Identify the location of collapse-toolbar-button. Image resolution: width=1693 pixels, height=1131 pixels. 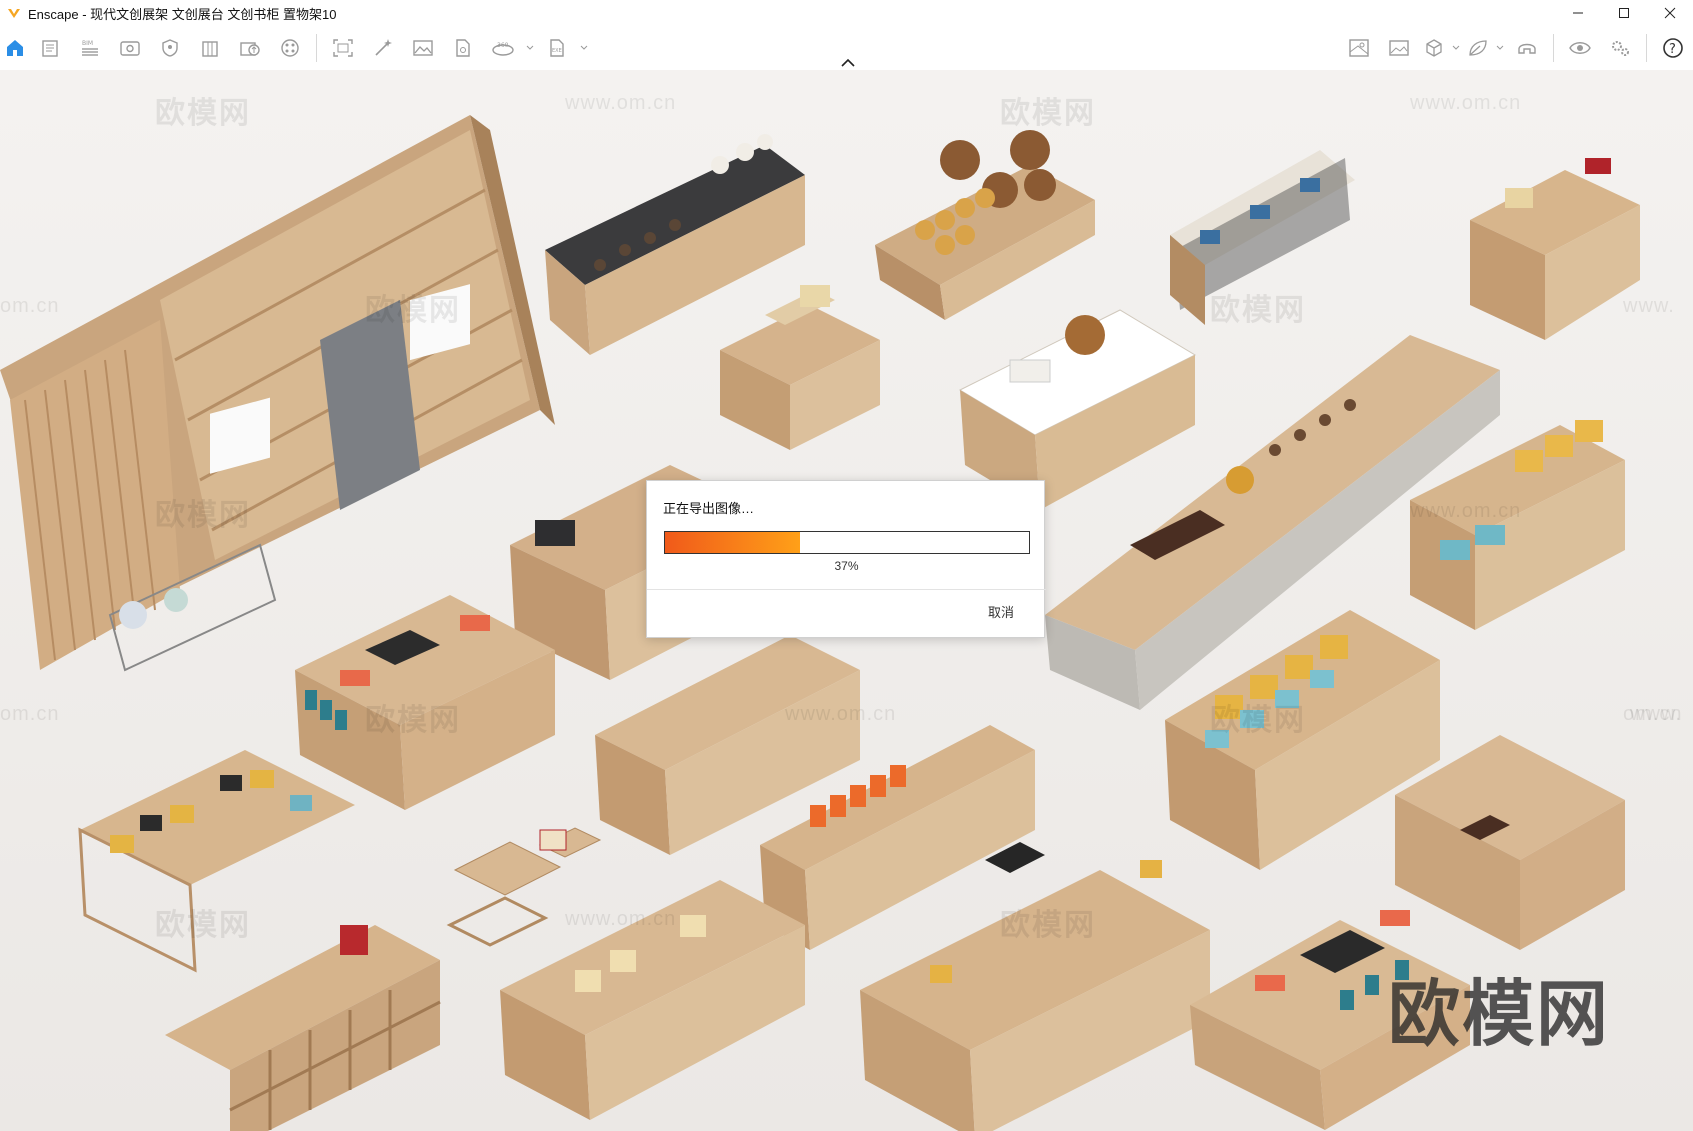
(848, 62).